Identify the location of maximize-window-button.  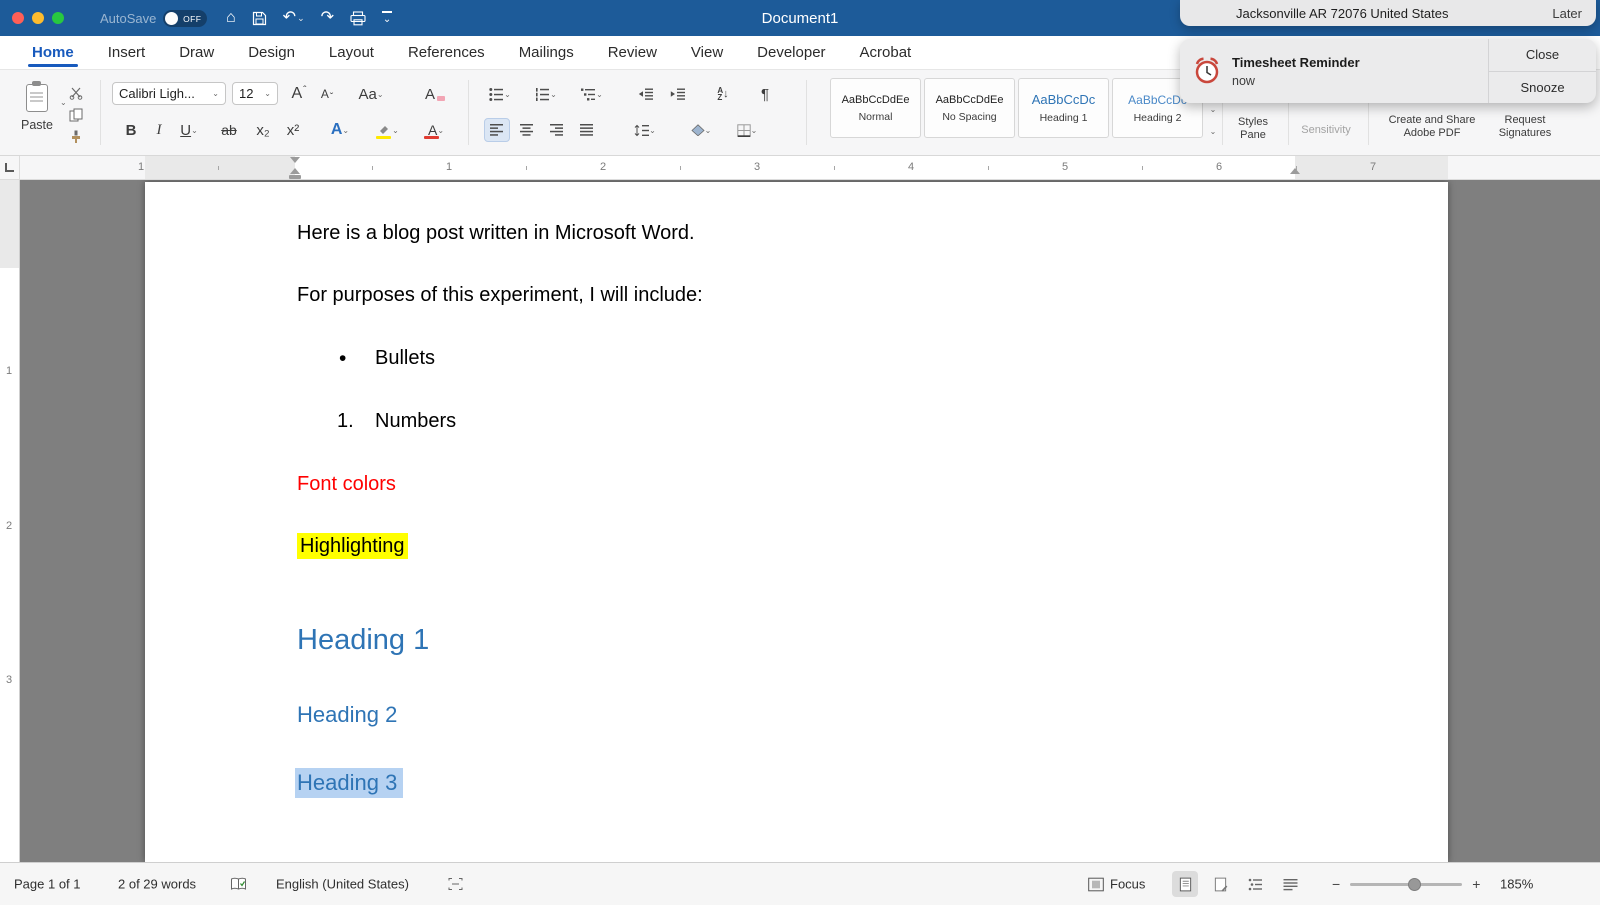
(58, 18).